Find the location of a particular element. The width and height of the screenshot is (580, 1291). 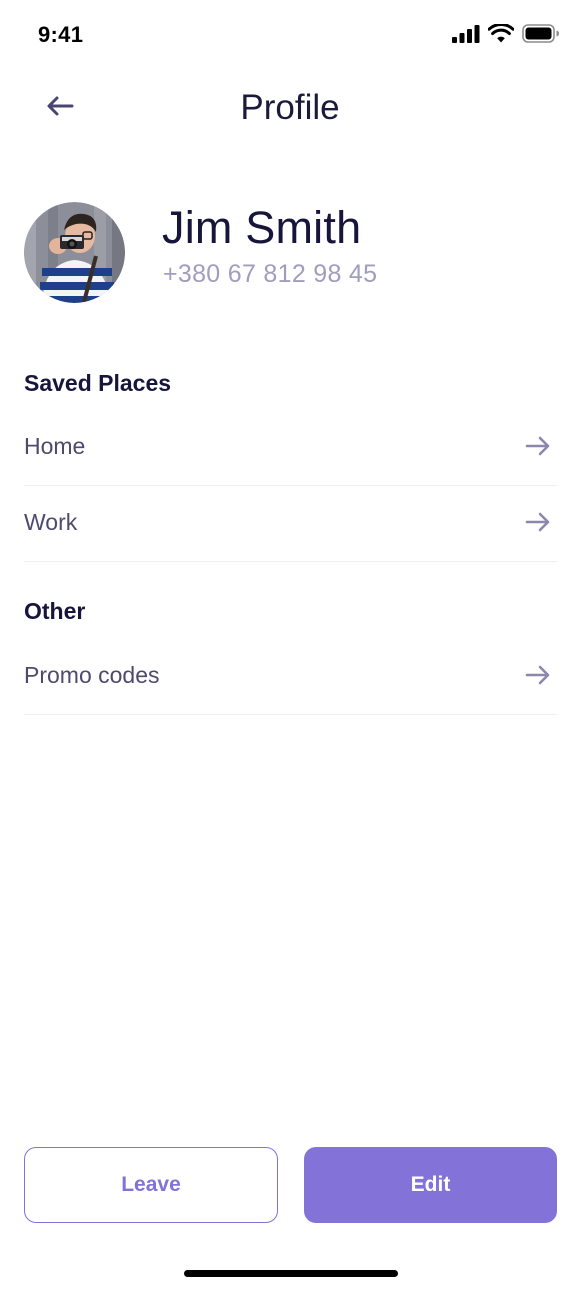

status-bar: 9:41 is located at coordinates (290, 35).